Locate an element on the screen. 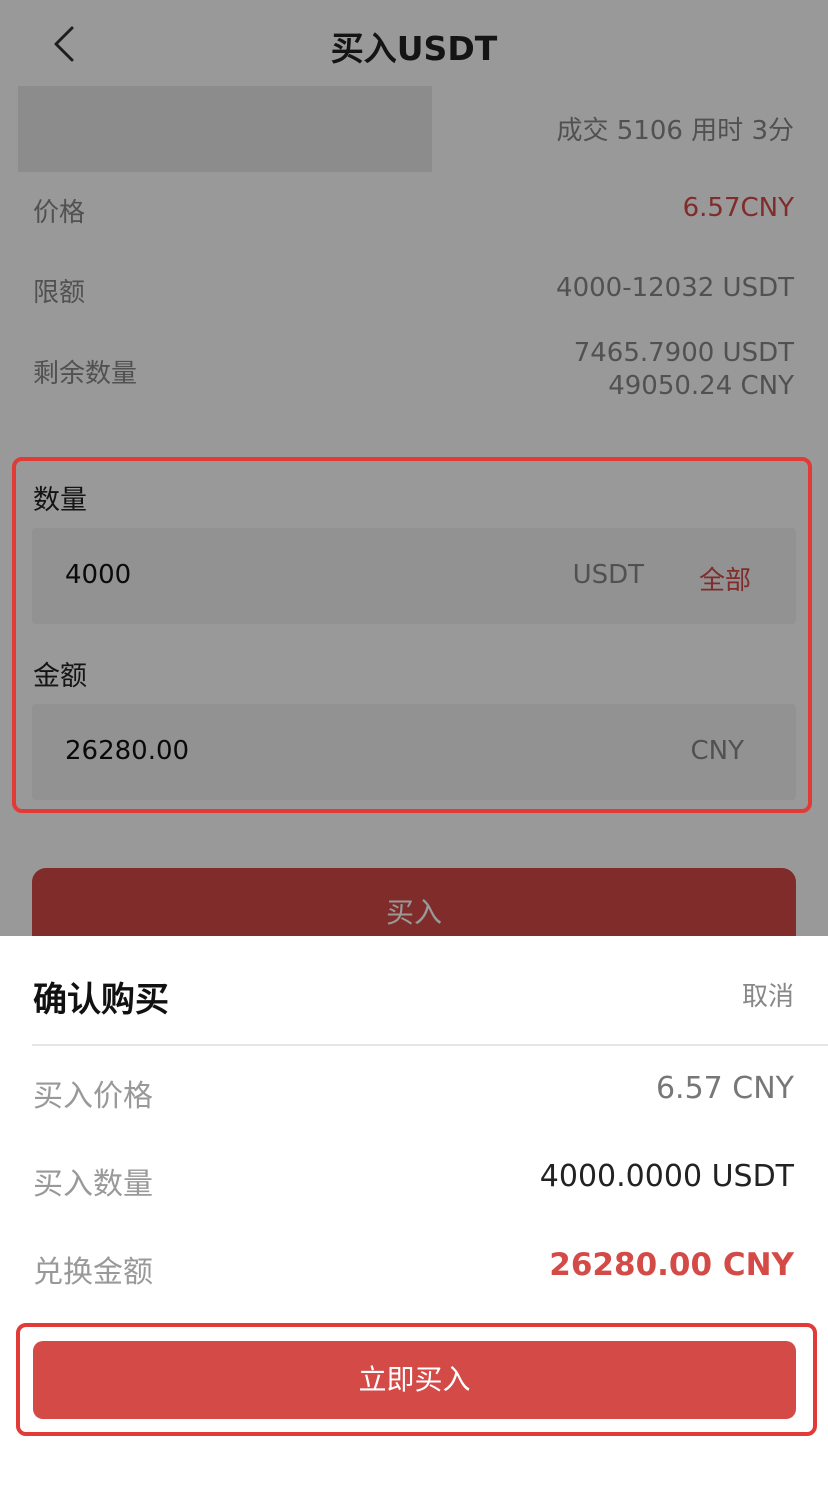 The image size is (828, 1509). exchange-amount-label: 兑换金额 is located at coordinates (93, 1272).